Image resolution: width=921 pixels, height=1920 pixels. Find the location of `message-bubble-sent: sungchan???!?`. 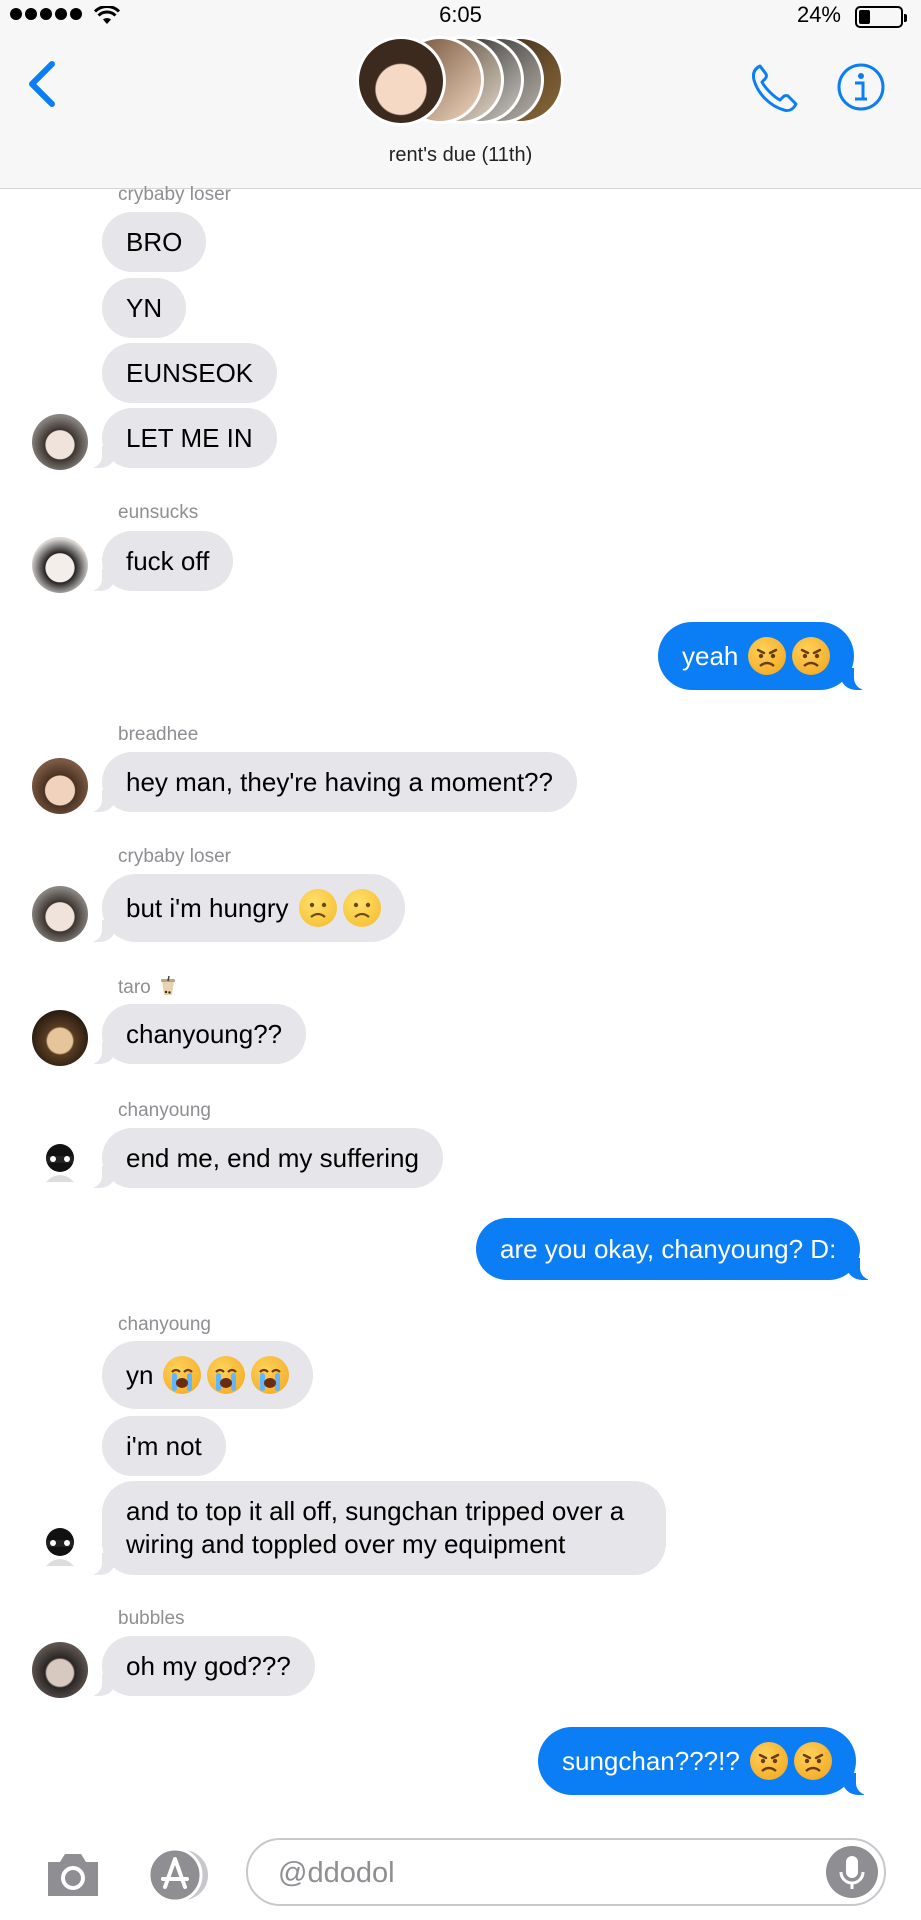

message-bubble-sent: sungchan???!? is located at coordinates (704, 1761).